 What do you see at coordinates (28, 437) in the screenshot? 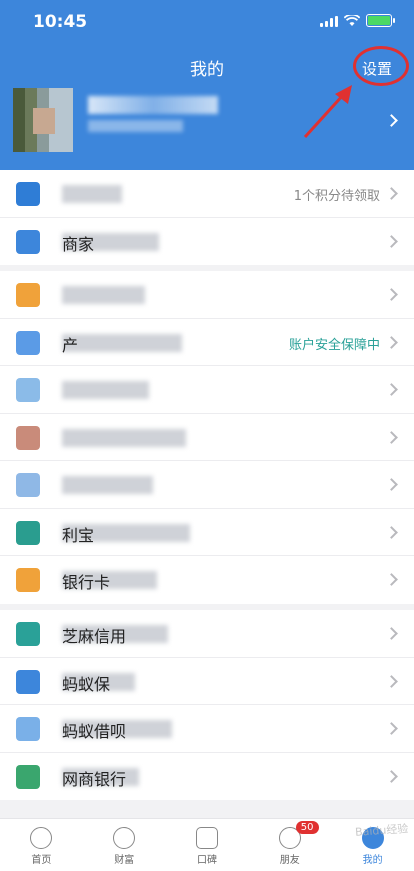
I see `item4-icon` at bounding box center [28, 437].